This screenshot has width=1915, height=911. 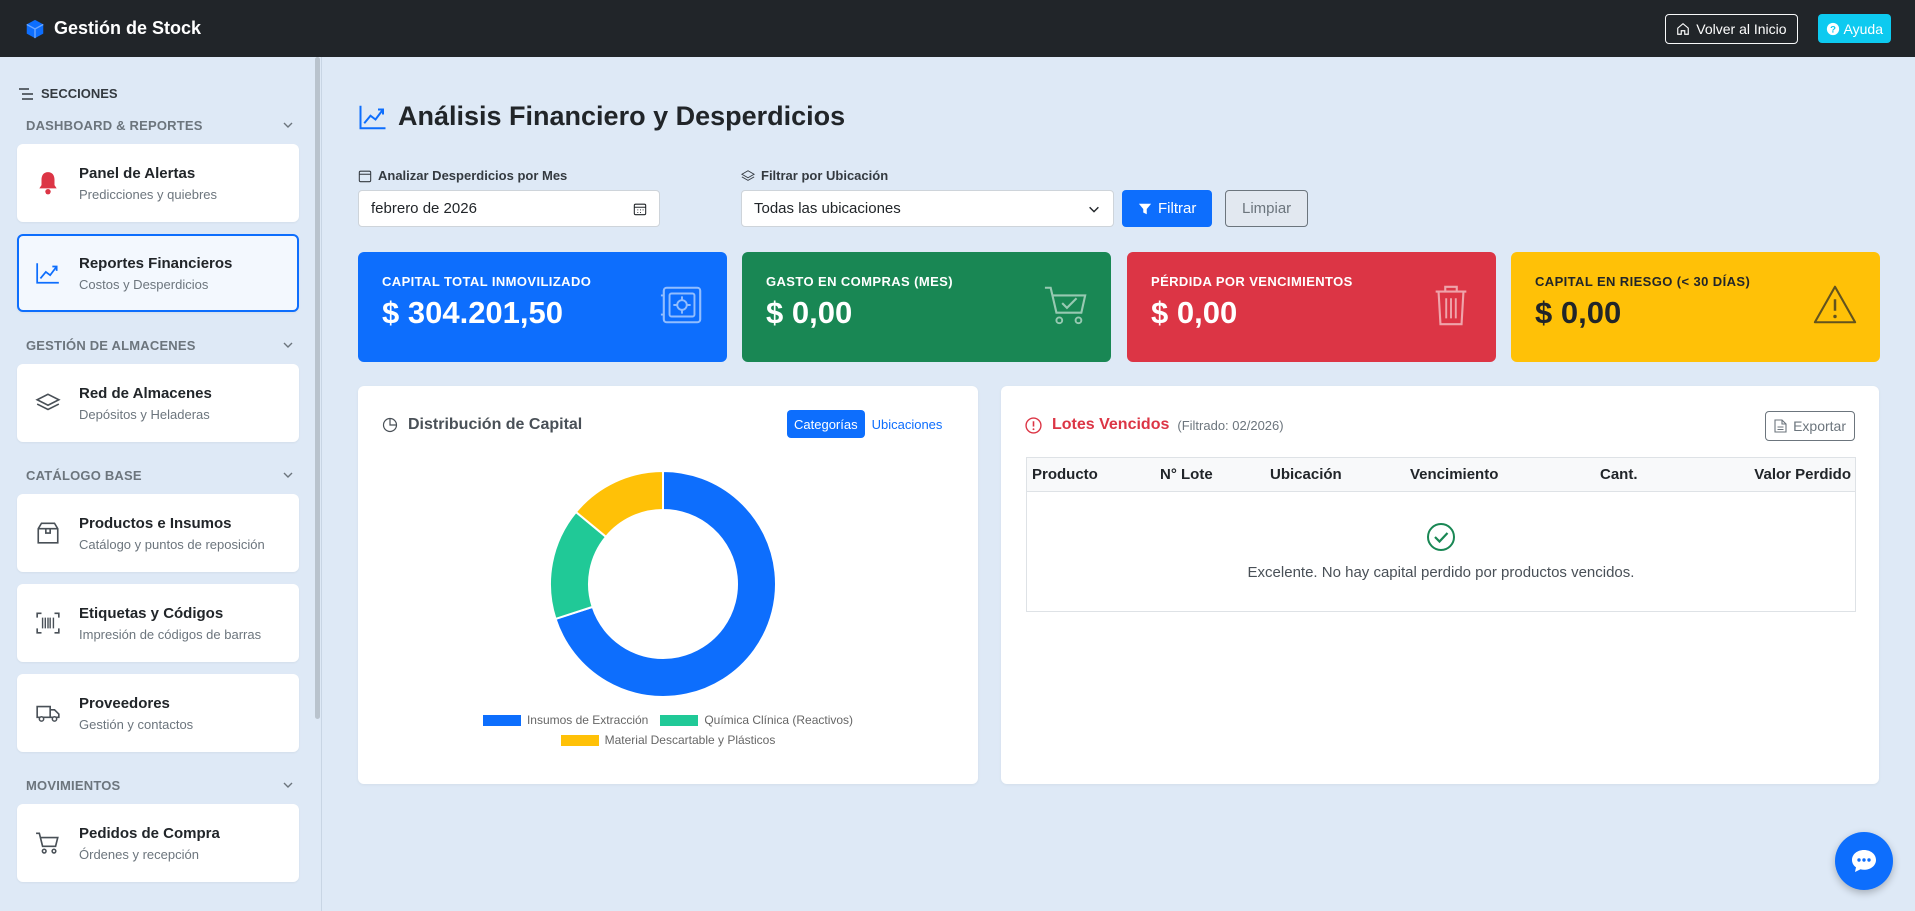 I want to click on sidebar-item-subtitle: Órdenes y recepción, so click(x=139, y=854).